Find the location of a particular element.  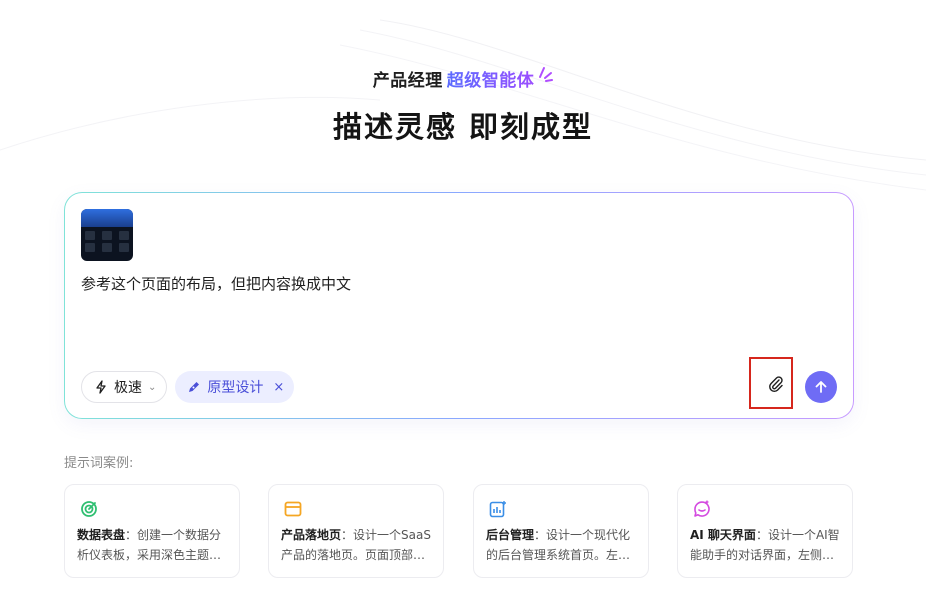

speed-mode-select: 极速 ⌄ is located at coordinates (124, 387).